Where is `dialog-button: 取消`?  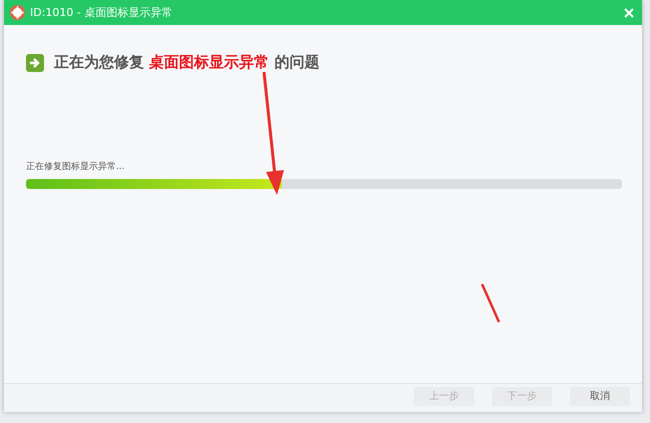 dialog-button: 取消 is located at coordinates (600, 396).